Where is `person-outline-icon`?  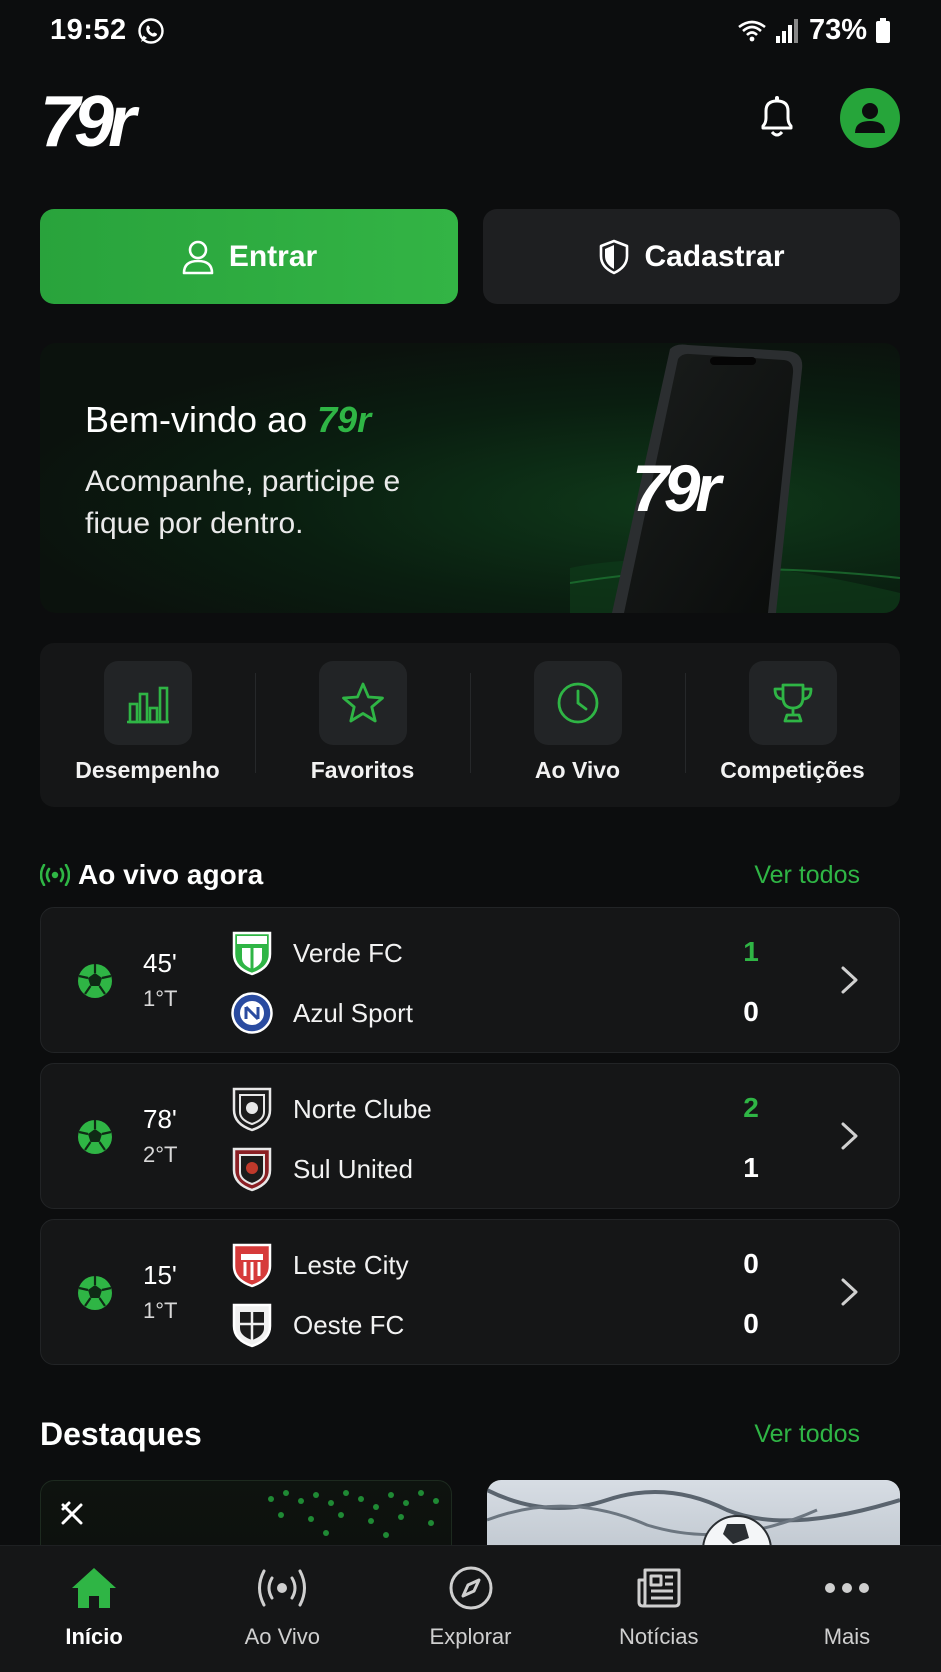 person-outline-icon is located at coordinates (198, 257).